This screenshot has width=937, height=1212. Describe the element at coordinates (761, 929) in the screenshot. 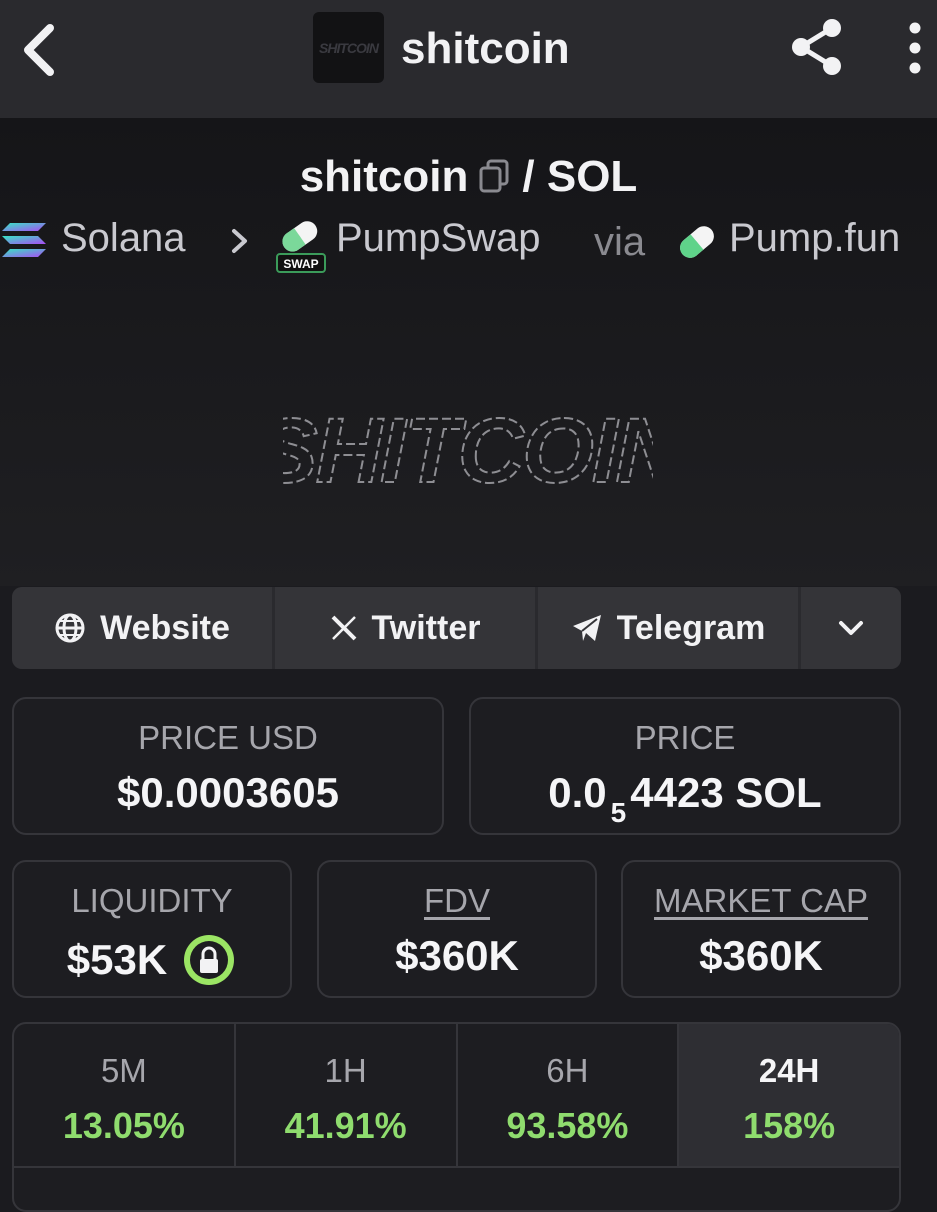

I see `market-cap-card: MARKET CAP $360K` at that location.